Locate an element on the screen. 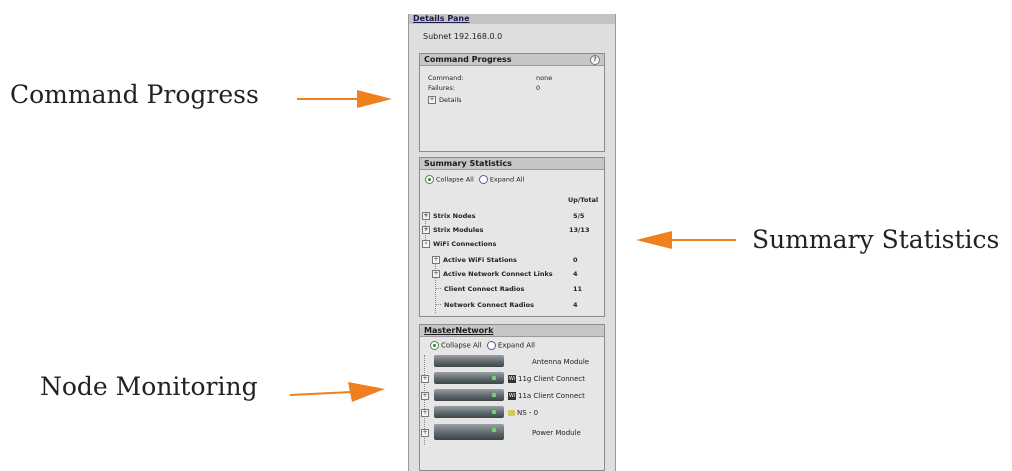 Image resolution: width=1012 pixels, height=471 pixels. summary-row-value: 13/13 is located at coordinates (579, 230).